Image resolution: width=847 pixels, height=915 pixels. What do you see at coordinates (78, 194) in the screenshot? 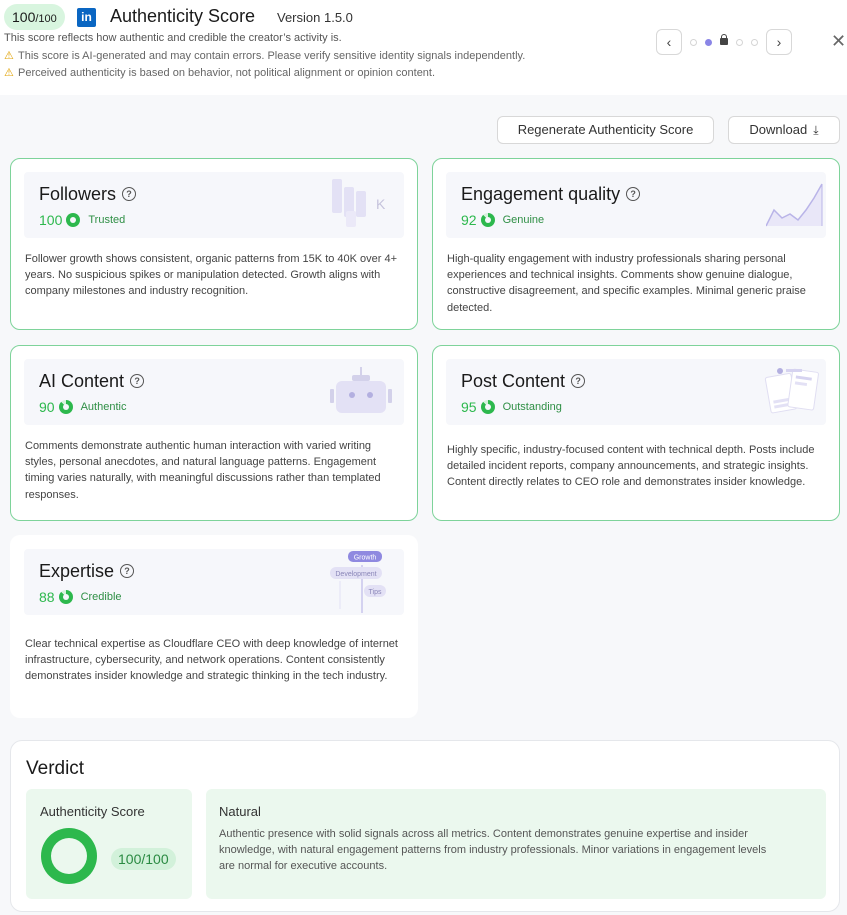
I see `card-title-text: Followers` at bounding box center [78, 194].